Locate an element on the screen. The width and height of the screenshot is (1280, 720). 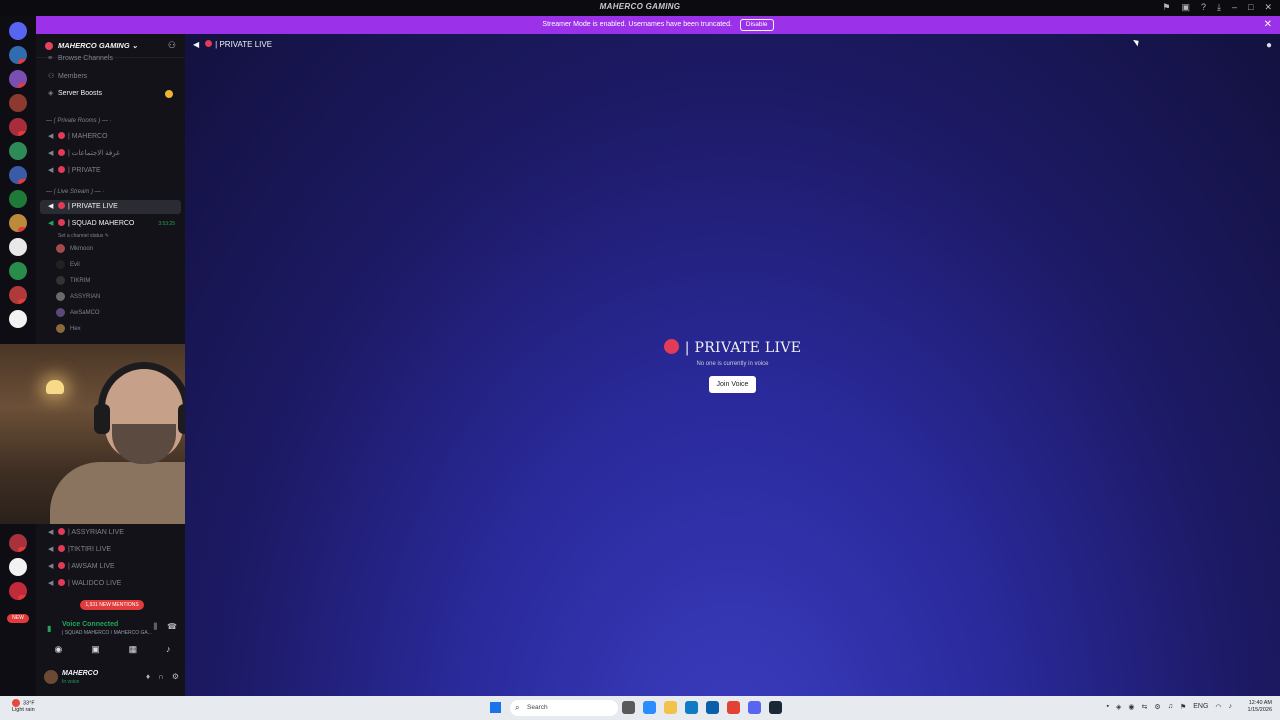
windows-start-icon is located at coordinates (495, 707).